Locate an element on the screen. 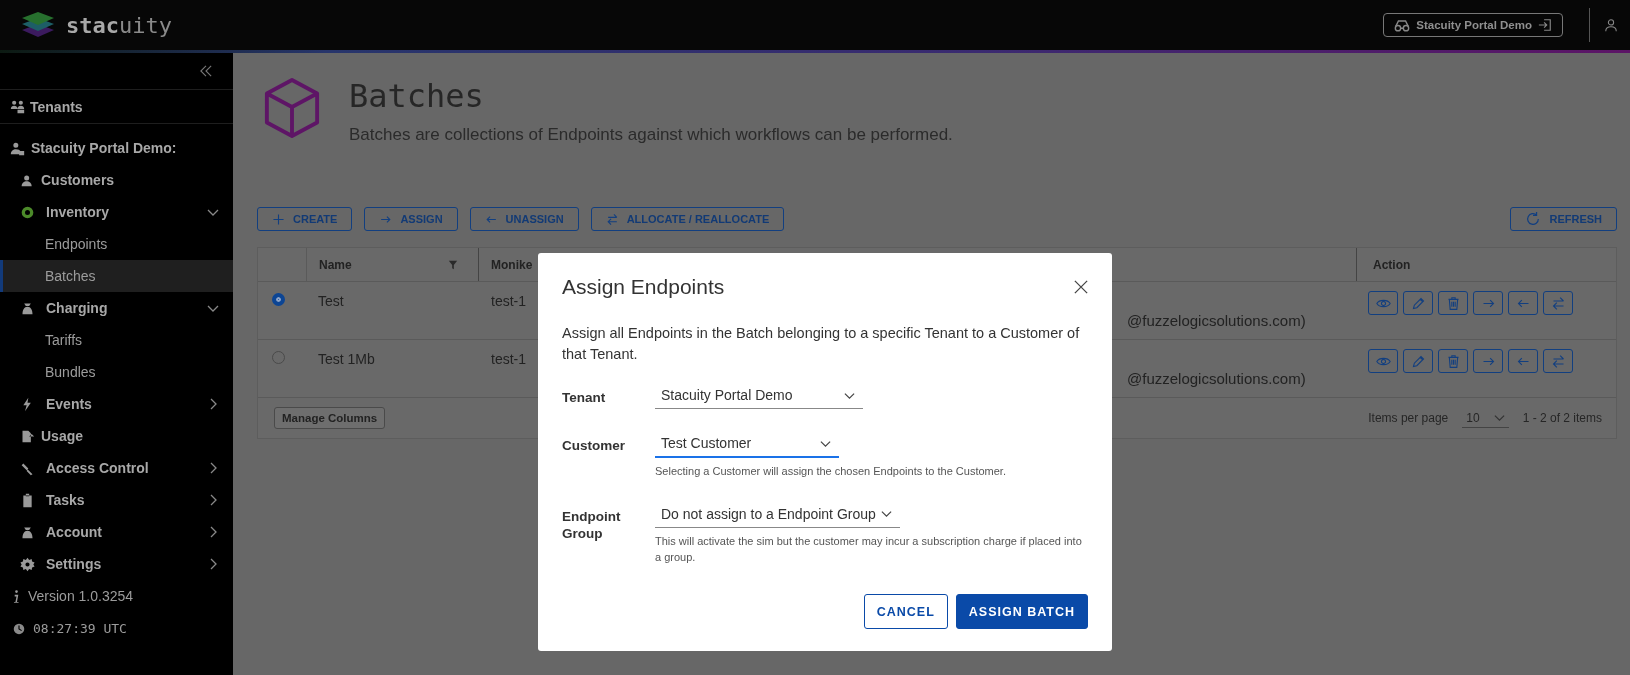 The height and width of the screenshot is (675, 1630). sidebar-item: Inventory is located at coordinates (77, 212).